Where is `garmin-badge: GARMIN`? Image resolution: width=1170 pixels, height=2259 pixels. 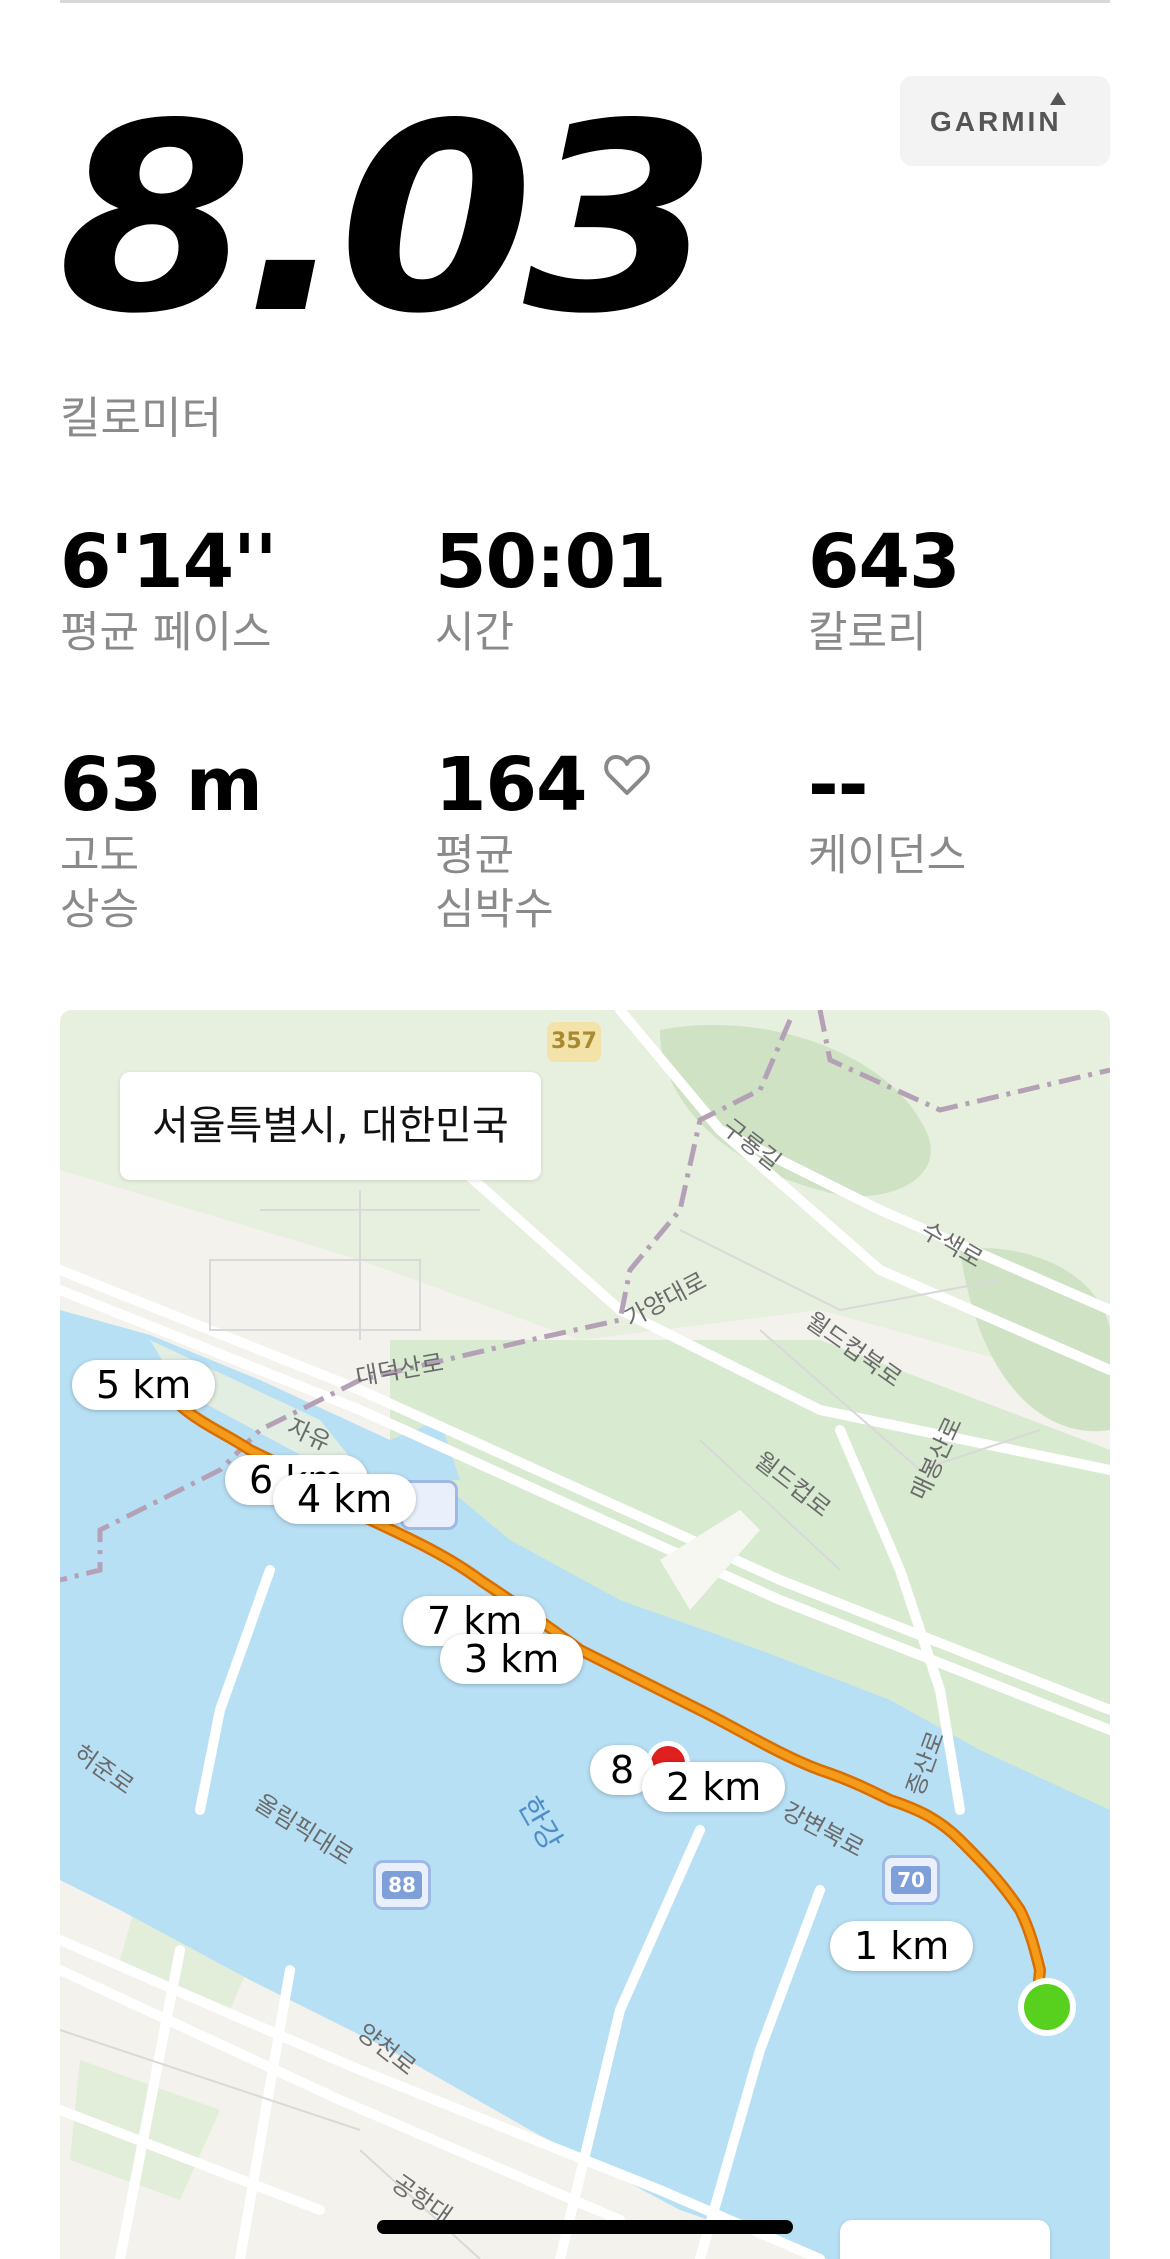
garmin-badge: GARMIN is located at coordinates (1005, 121).